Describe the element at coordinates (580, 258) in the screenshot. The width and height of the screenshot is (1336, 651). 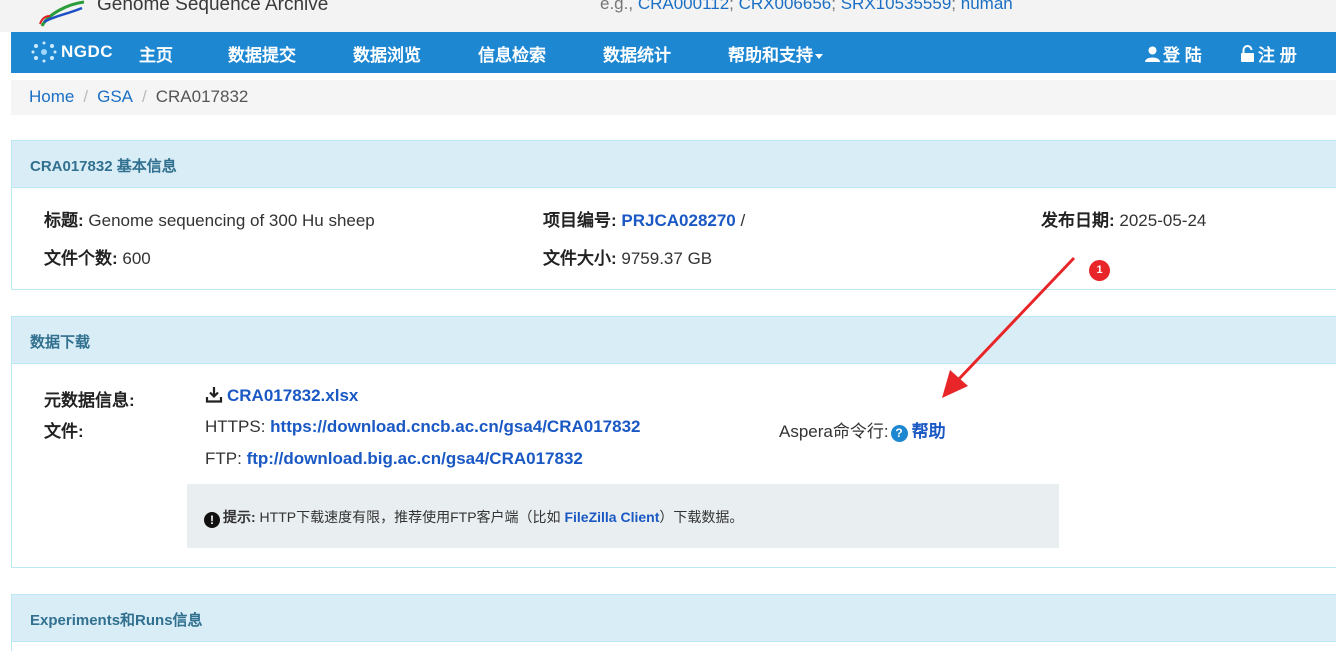
I see `file-size-label: 文件大小:` at that location.